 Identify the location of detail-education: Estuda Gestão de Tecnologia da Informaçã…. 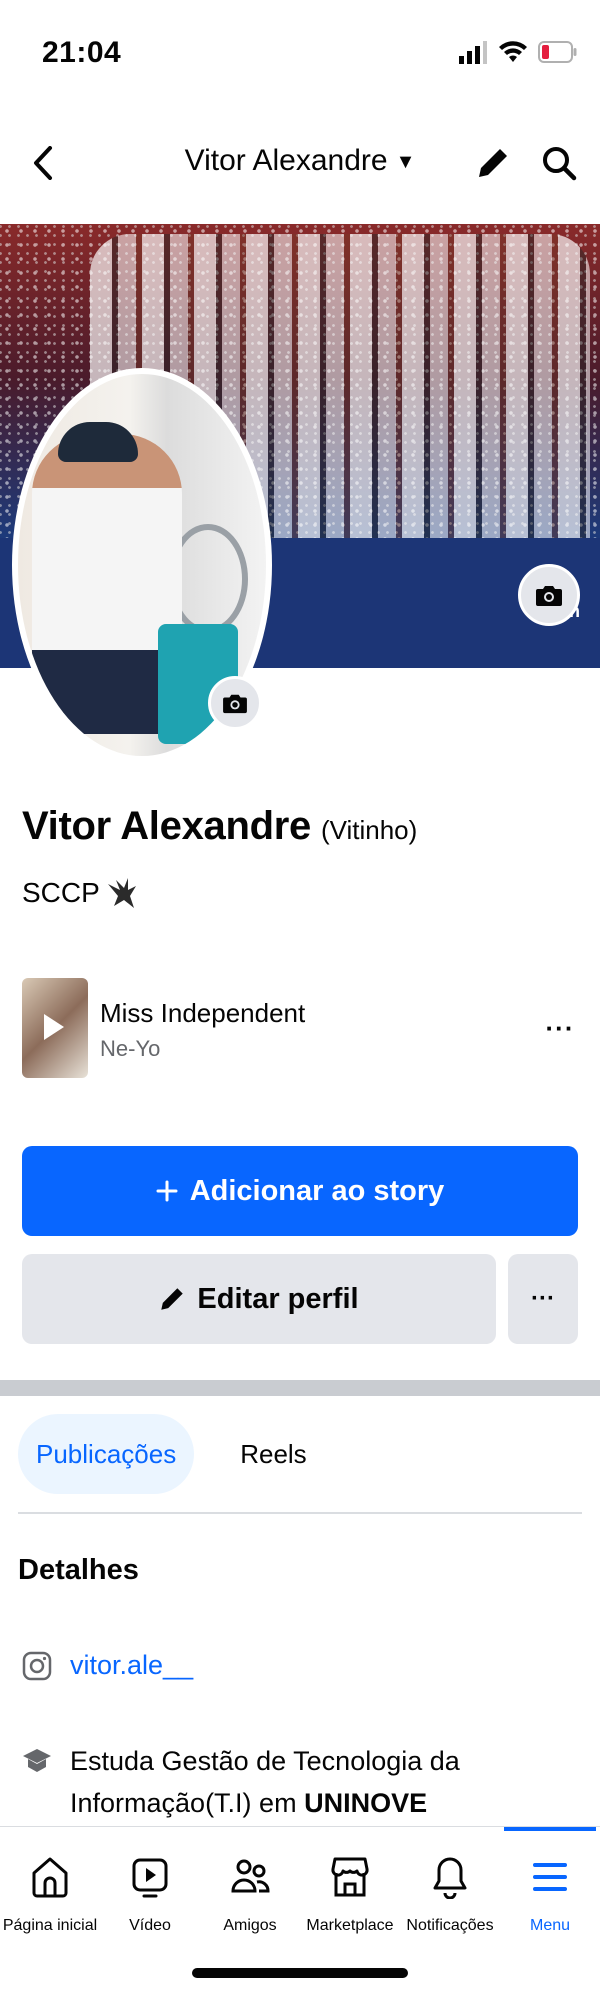
(302, 1782).